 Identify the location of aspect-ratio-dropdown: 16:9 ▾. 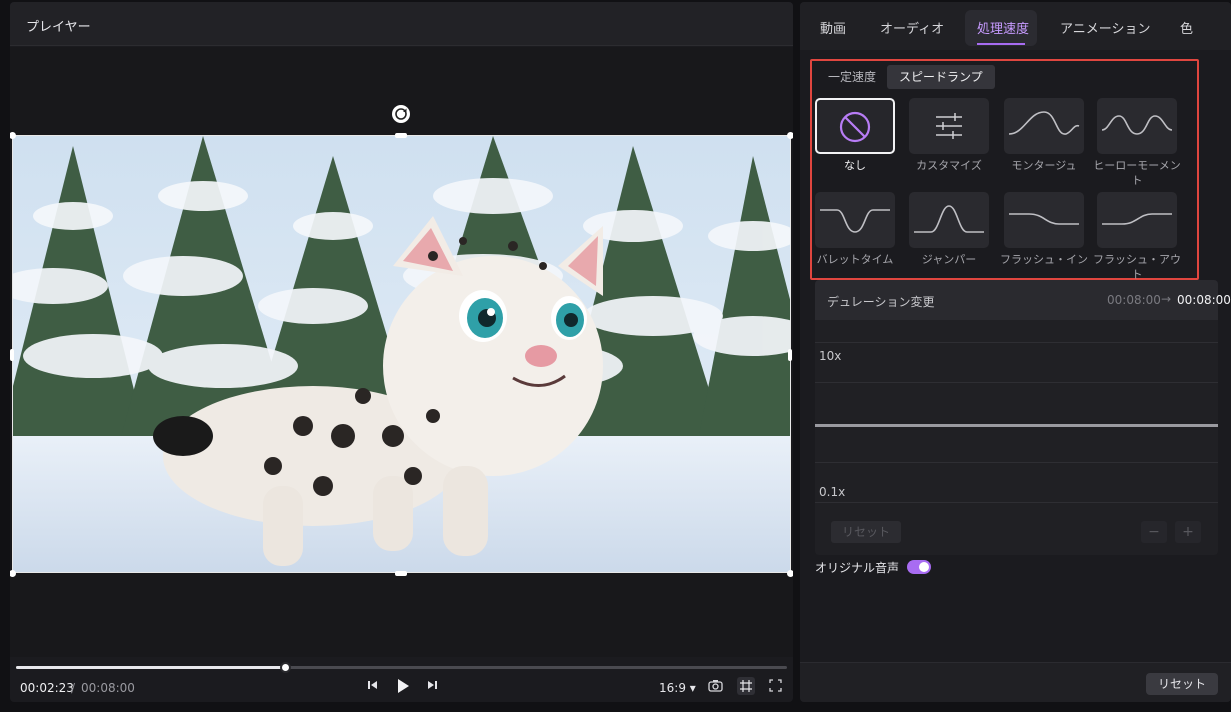
(677, 688).